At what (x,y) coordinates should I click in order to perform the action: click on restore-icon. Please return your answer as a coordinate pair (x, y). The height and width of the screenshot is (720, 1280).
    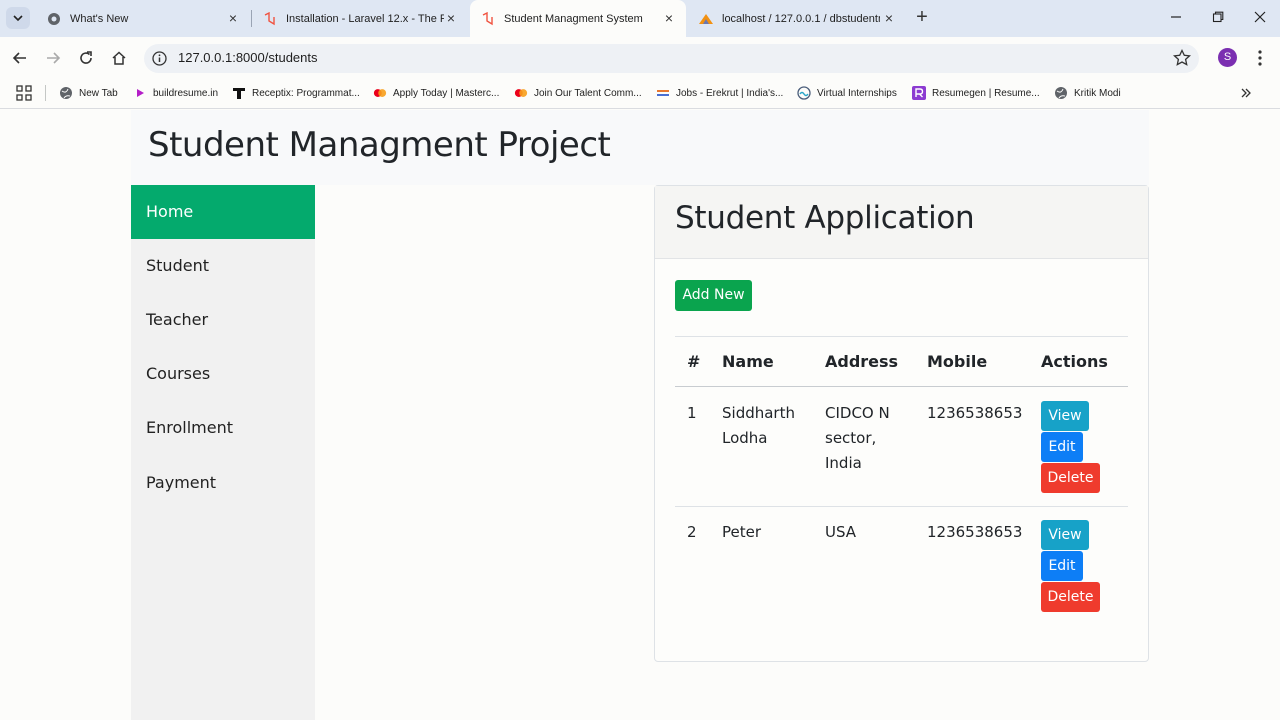
    Looking at the image, I should click on (1218, 17).